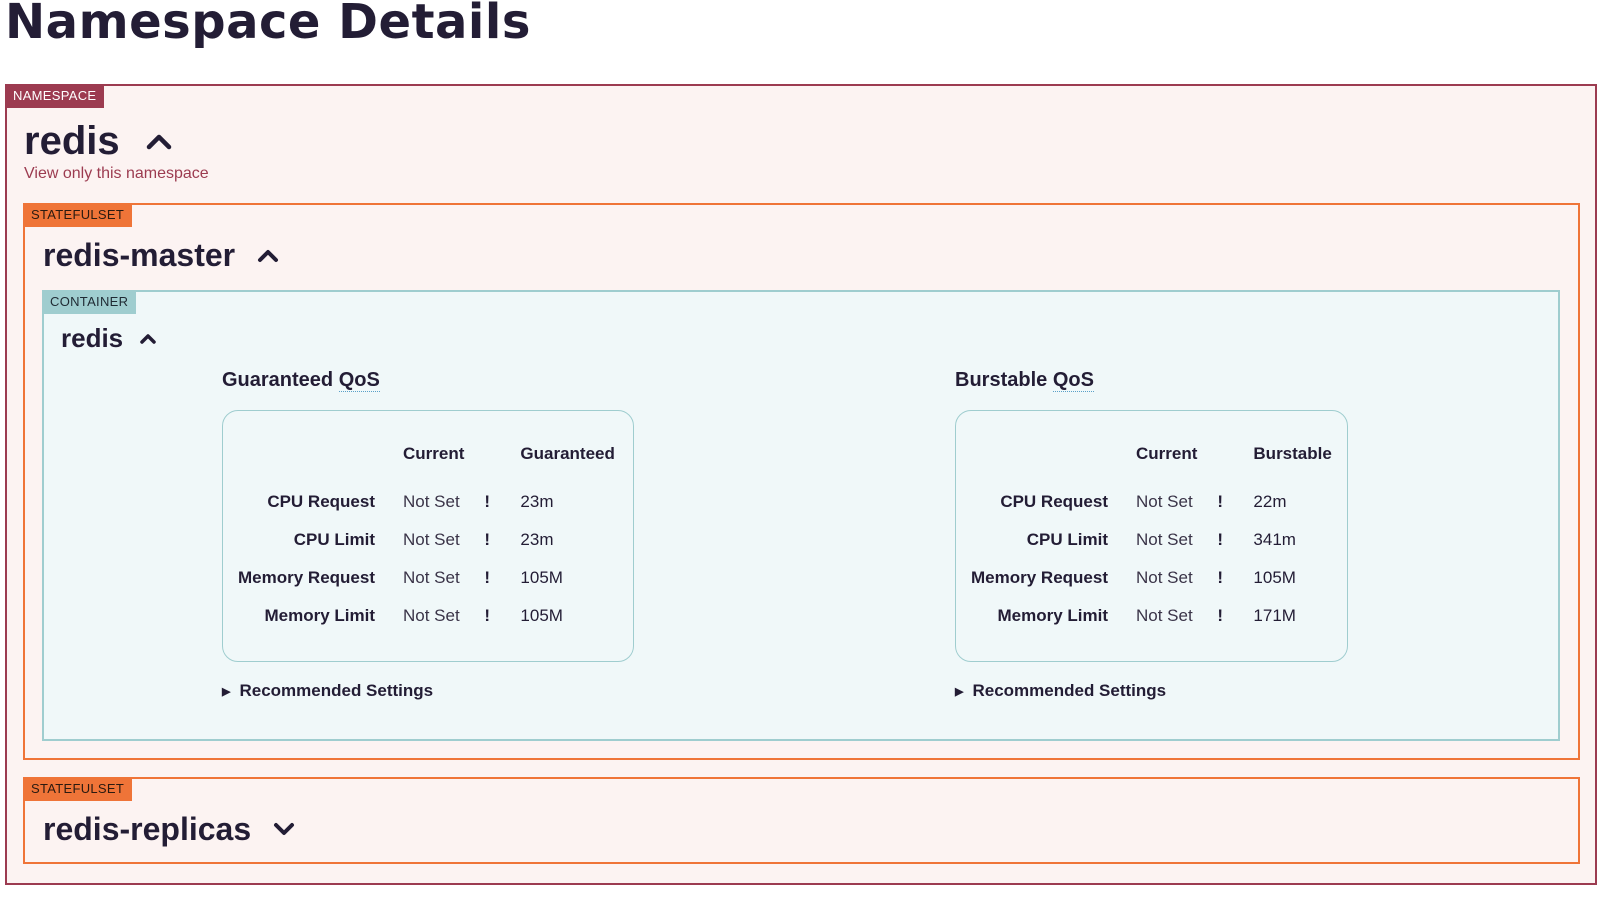  Describe the element at coordinates (139, 254) in the screenshot. I see `statefulset-name: redis-master` at that location.